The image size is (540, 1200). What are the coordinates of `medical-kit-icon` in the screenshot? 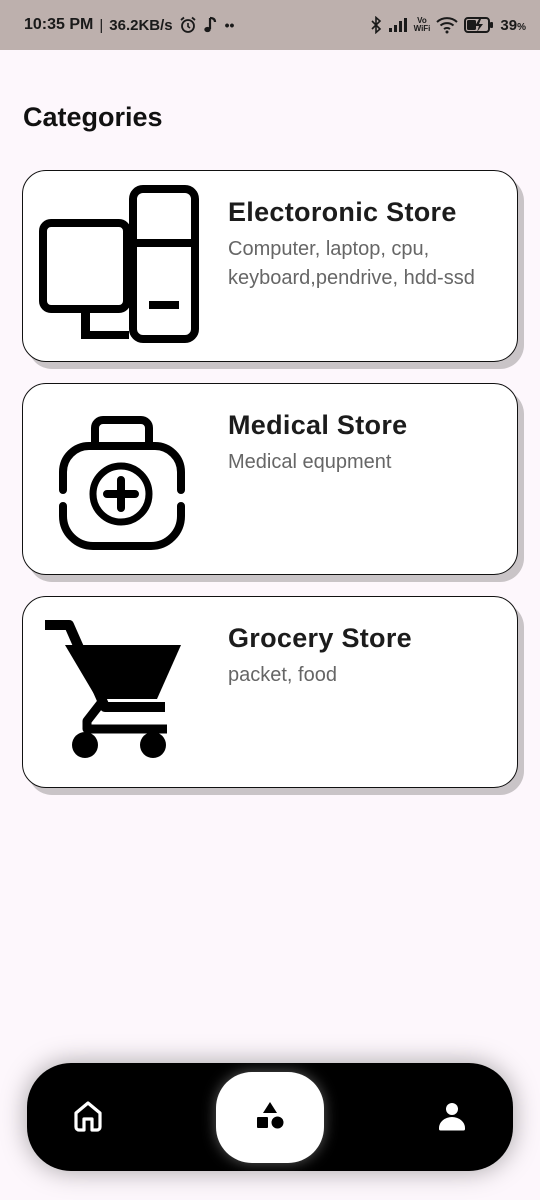 It's located at (122, 479).